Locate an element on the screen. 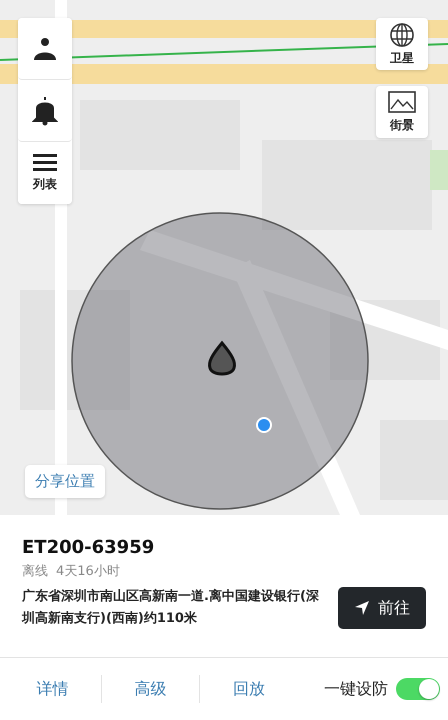 The image size is (448, 720). globe-icon is located at coordinates (402, 35).